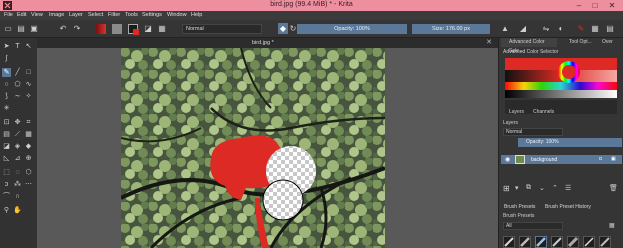 The width and height of the screenshot is (623, 248). Describe the element at coordinates (506, 188) in the screenshot. I see `add-layer-icon: ⊞` at that location.